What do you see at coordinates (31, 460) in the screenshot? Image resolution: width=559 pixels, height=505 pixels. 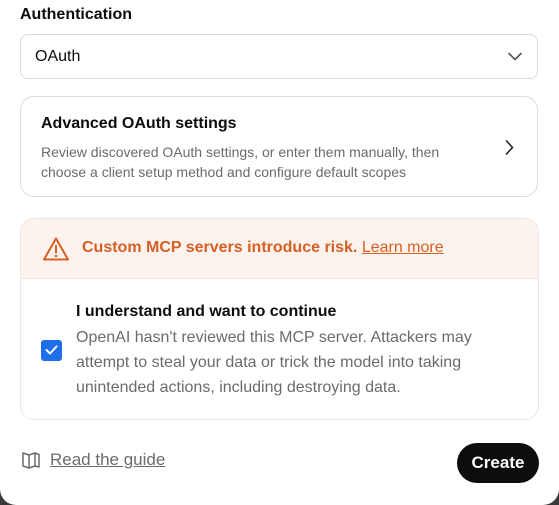 I see `book-icon` at bounding box center [31, 460].